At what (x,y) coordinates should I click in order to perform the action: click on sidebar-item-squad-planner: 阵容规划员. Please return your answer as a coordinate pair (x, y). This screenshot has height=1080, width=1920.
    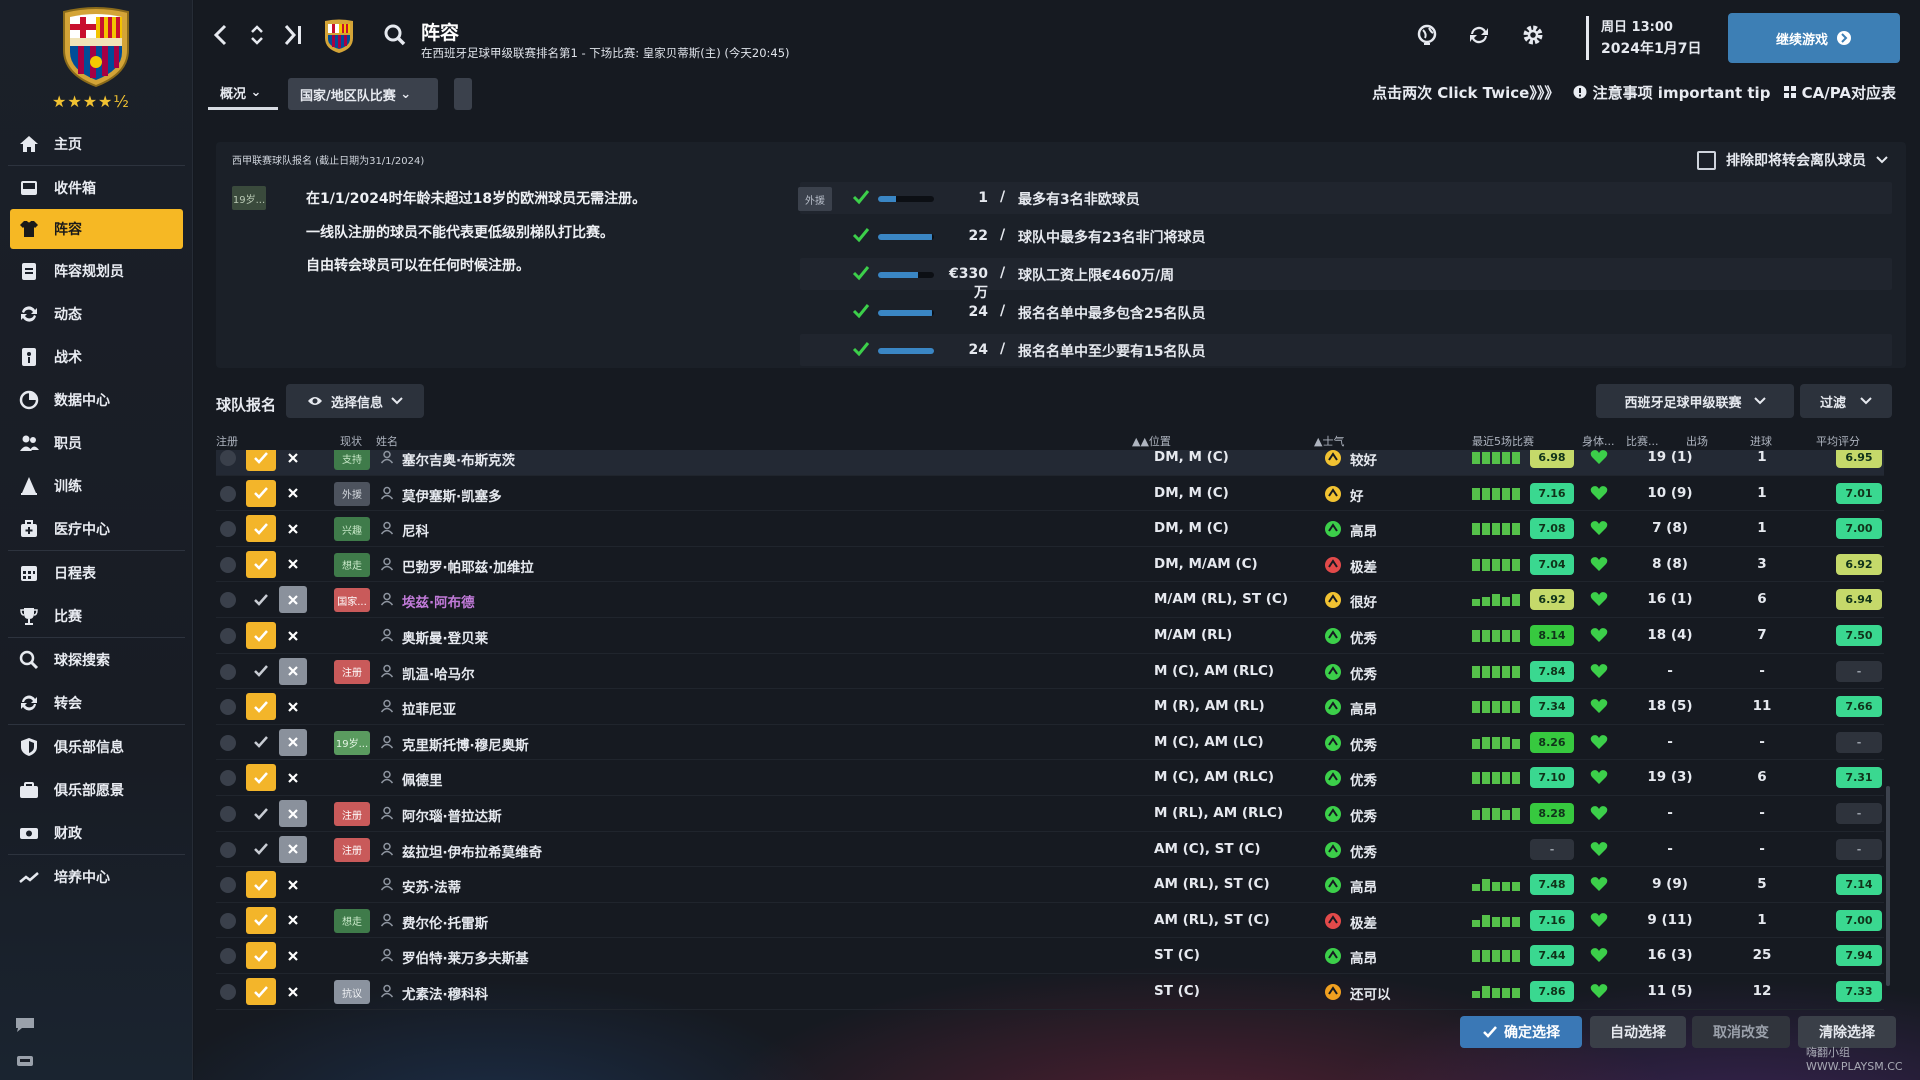
    Looking at the image, I should click on (96, 270).